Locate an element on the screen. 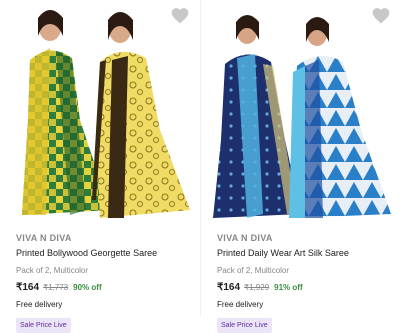 The height and width of the screenshot is (333, 400). price-row: ₹164 ₹1,929 91% off is located at coordinates (308, 289).